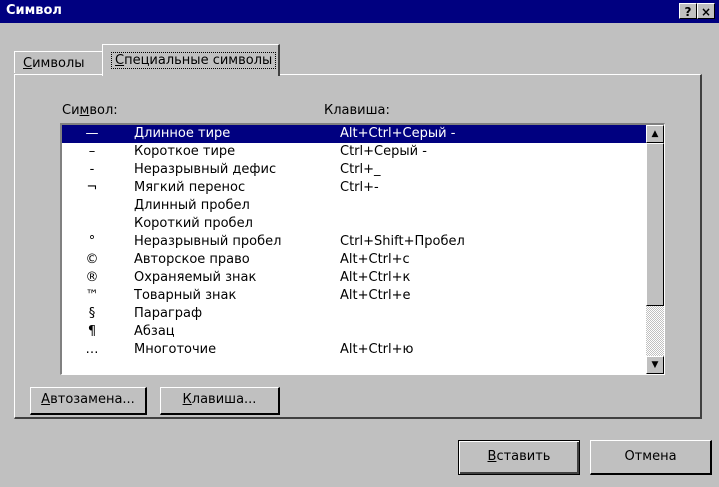 The width and height of the screenshot is (719, 487). I want to click on list-item-name: Короткое тире, so click(185, 151).